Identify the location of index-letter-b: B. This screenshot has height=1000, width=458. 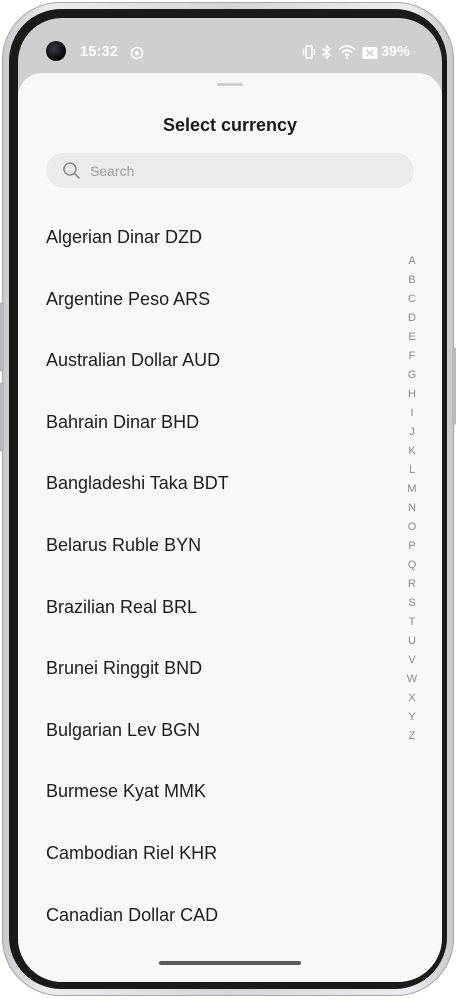
(412, 280).